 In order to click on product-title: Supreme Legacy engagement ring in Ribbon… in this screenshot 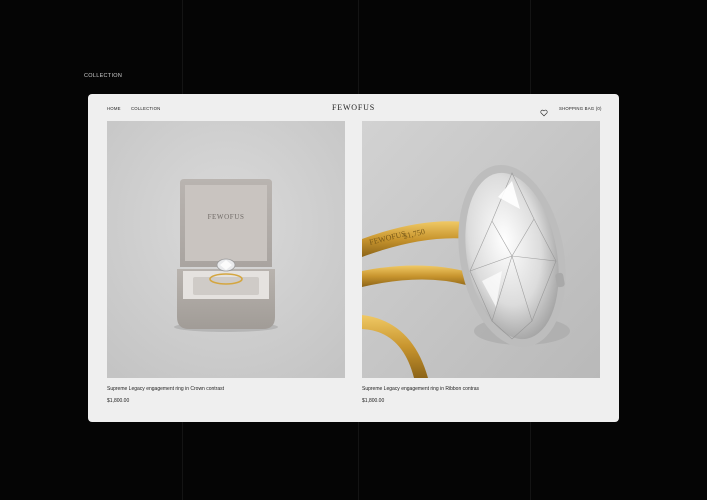, I will do `click(481, 389)`.